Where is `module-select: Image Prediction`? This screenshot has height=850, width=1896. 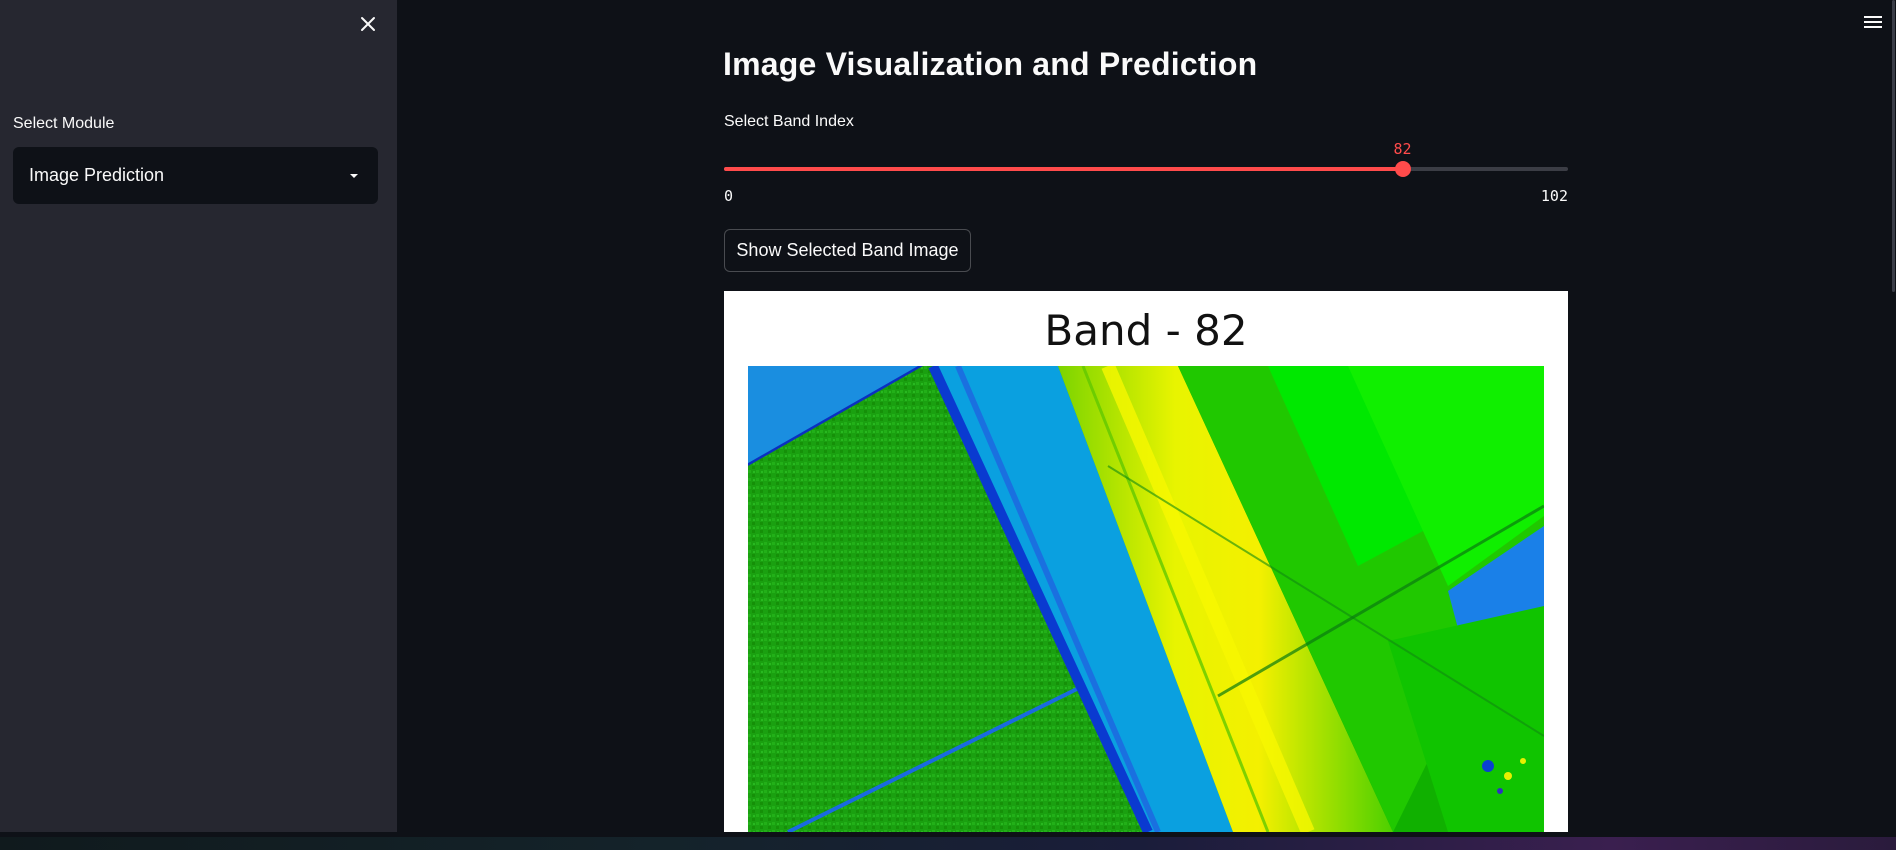 module-select: Image Prediction is located at coordinates (195, 175).